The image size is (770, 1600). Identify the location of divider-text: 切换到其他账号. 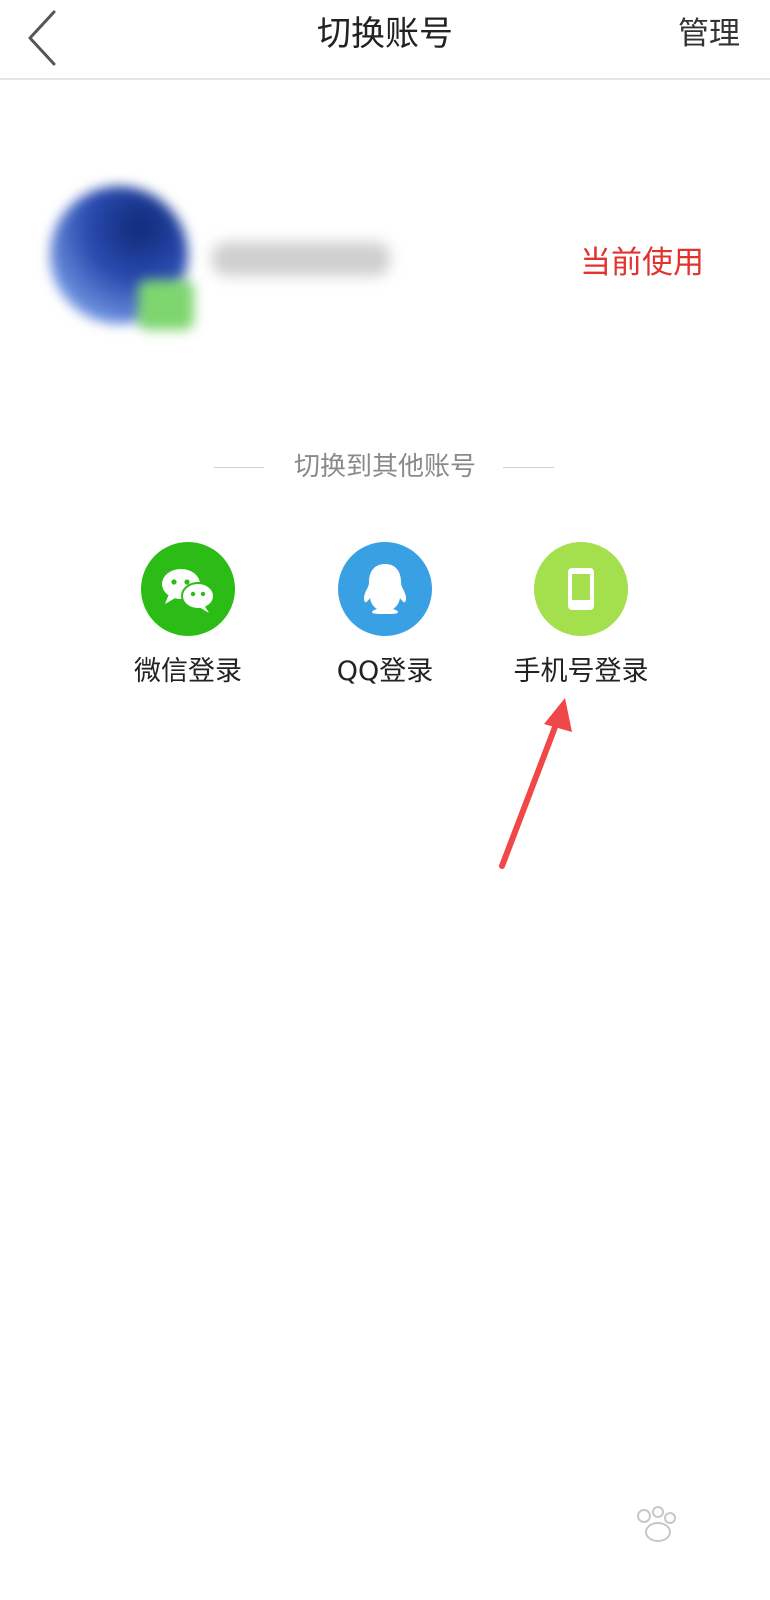
(384, 467).